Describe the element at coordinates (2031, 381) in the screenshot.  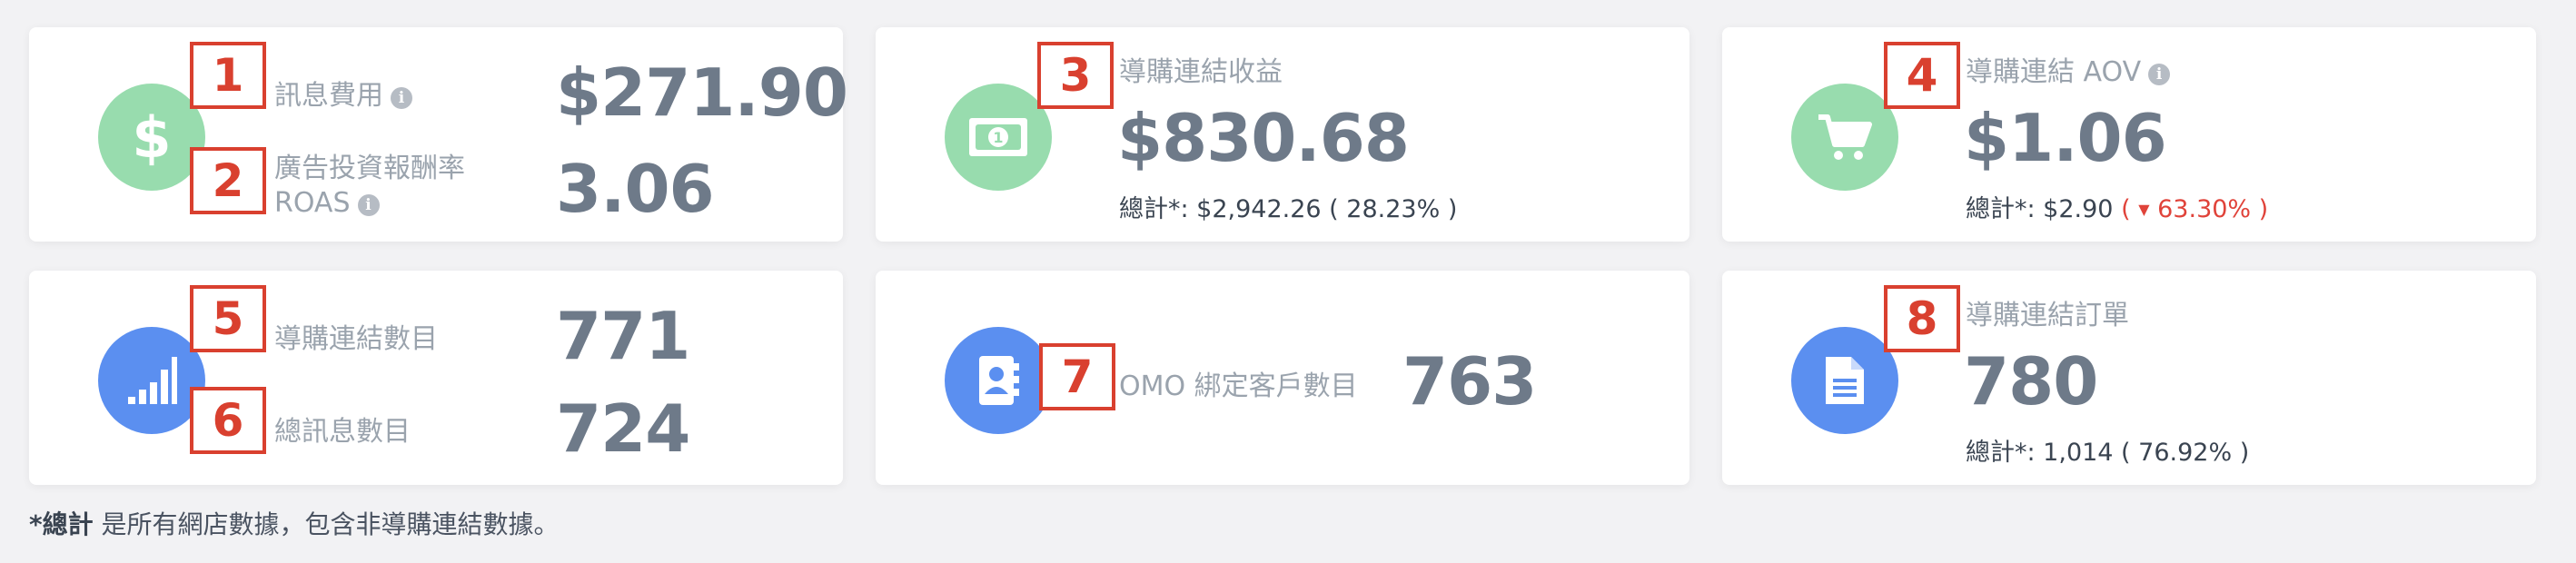
I see `link-orders-value: 780` at that location.